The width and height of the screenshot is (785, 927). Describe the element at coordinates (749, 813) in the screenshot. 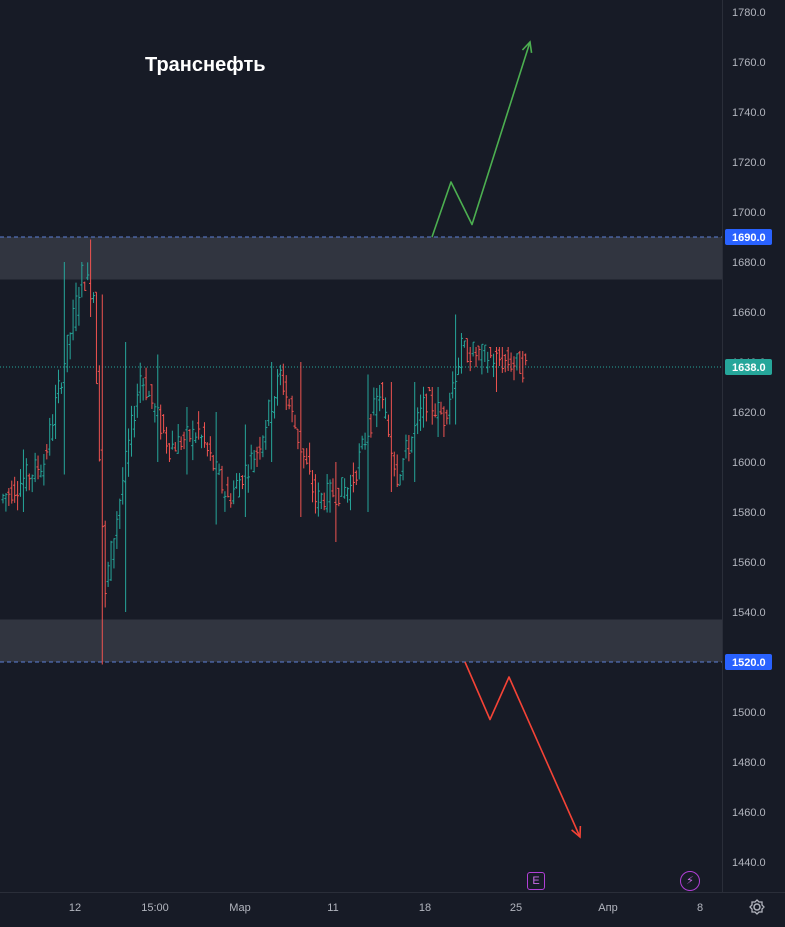

I see `y-tick-label: 1460.0` at that location.